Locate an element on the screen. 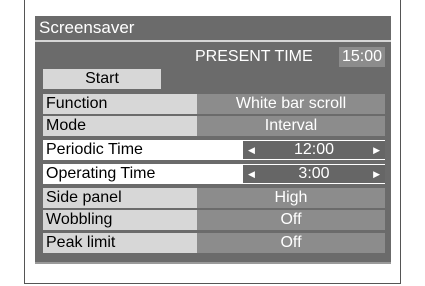 The width and height of the screenshot is (425, 286). periodic-time-row: Periodic Time ◀ 12:00 ▶ is located at coordinates (214, 150).